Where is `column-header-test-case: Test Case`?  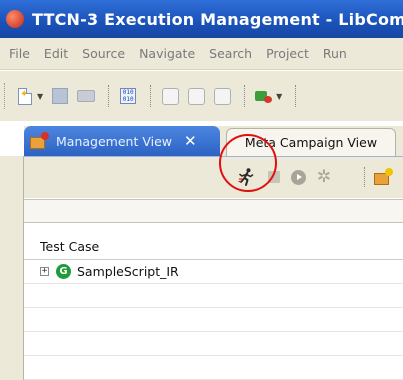 column-header-test-case: Test Case is located at coordinates (213, 247).